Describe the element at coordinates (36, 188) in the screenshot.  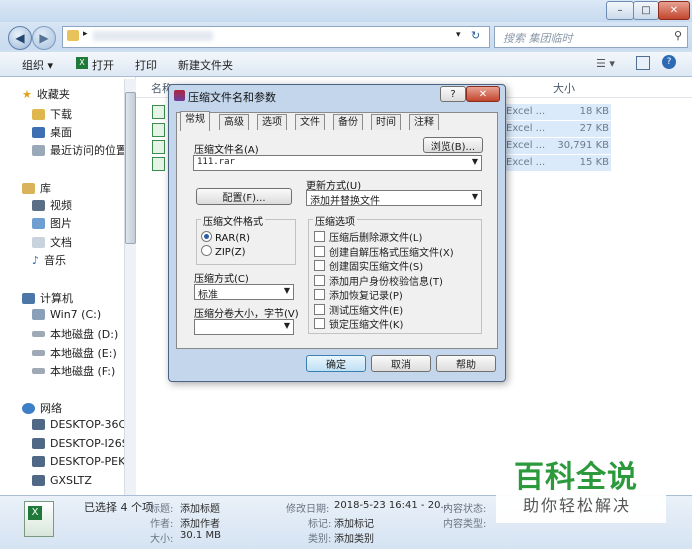
I see `sidebar-libraries: 库` at that location.